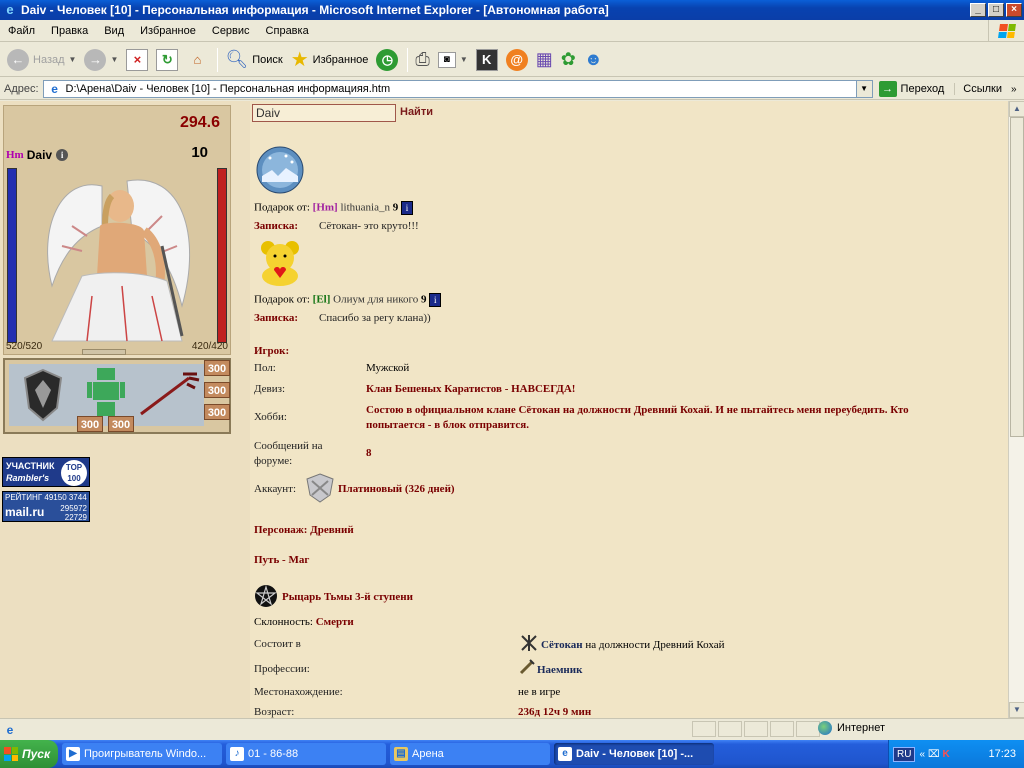  I want to click on clan-tag: Hm, so click(15, 155).